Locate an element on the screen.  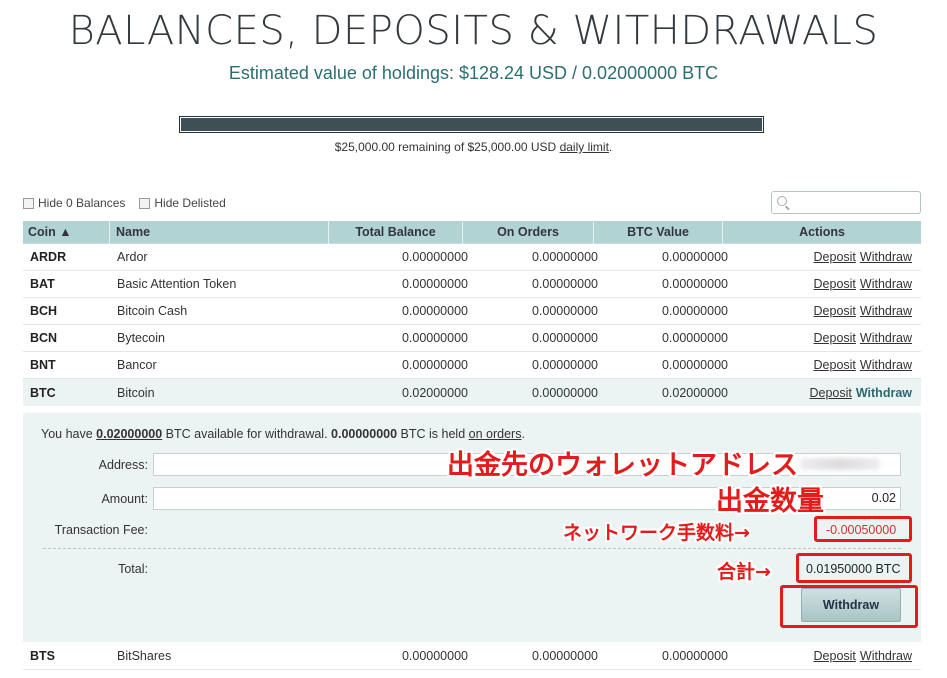
coin-name: Ardor is located at coordinates (132, 257).